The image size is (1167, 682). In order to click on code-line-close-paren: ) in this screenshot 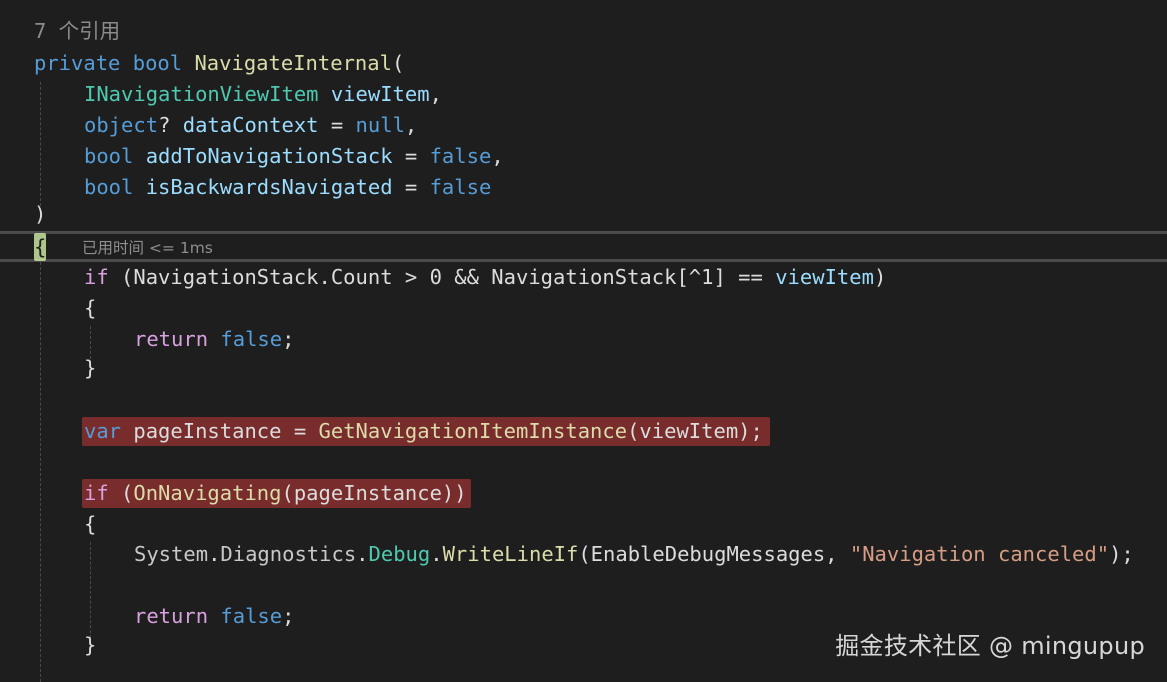, I will do `click(40, 214)`.